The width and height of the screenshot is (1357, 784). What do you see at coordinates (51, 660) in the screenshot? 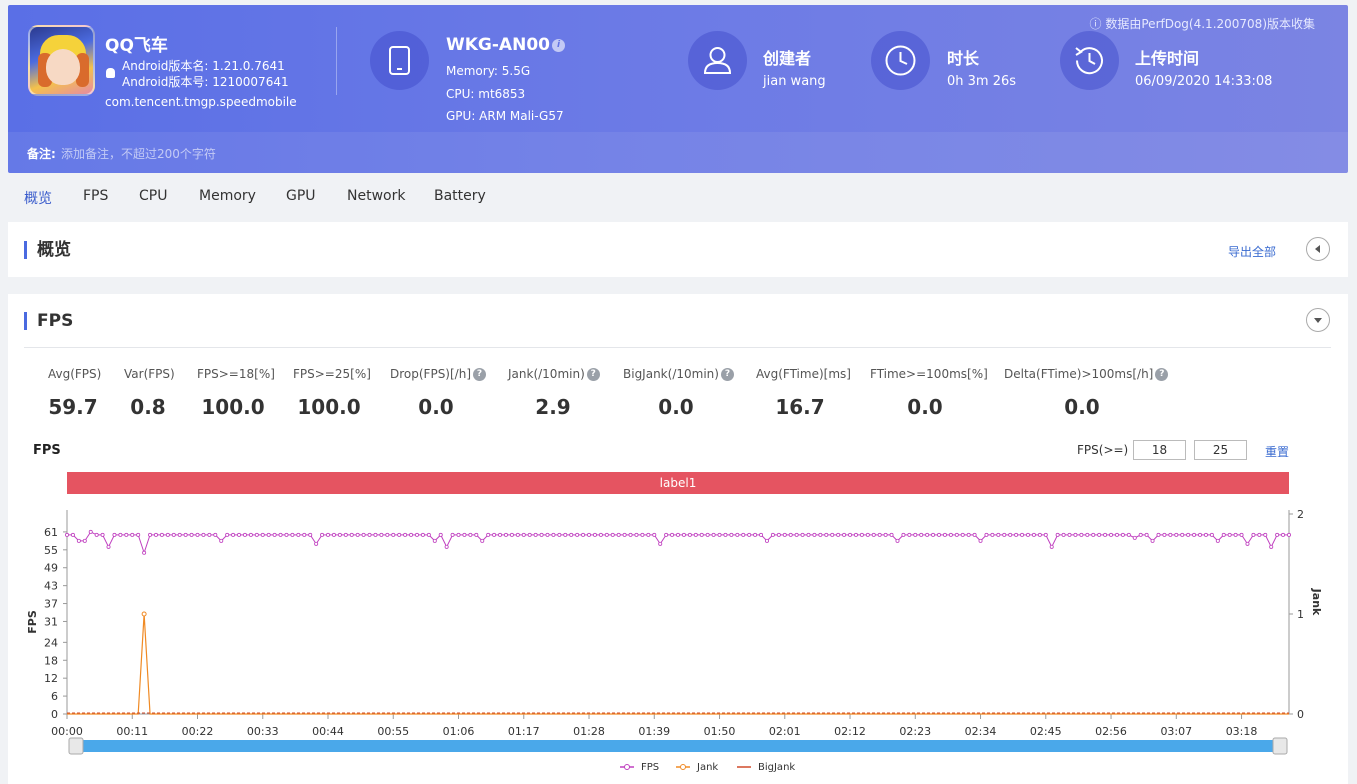
I see `y-tick-label: 18` at bounding box center [51, 660].